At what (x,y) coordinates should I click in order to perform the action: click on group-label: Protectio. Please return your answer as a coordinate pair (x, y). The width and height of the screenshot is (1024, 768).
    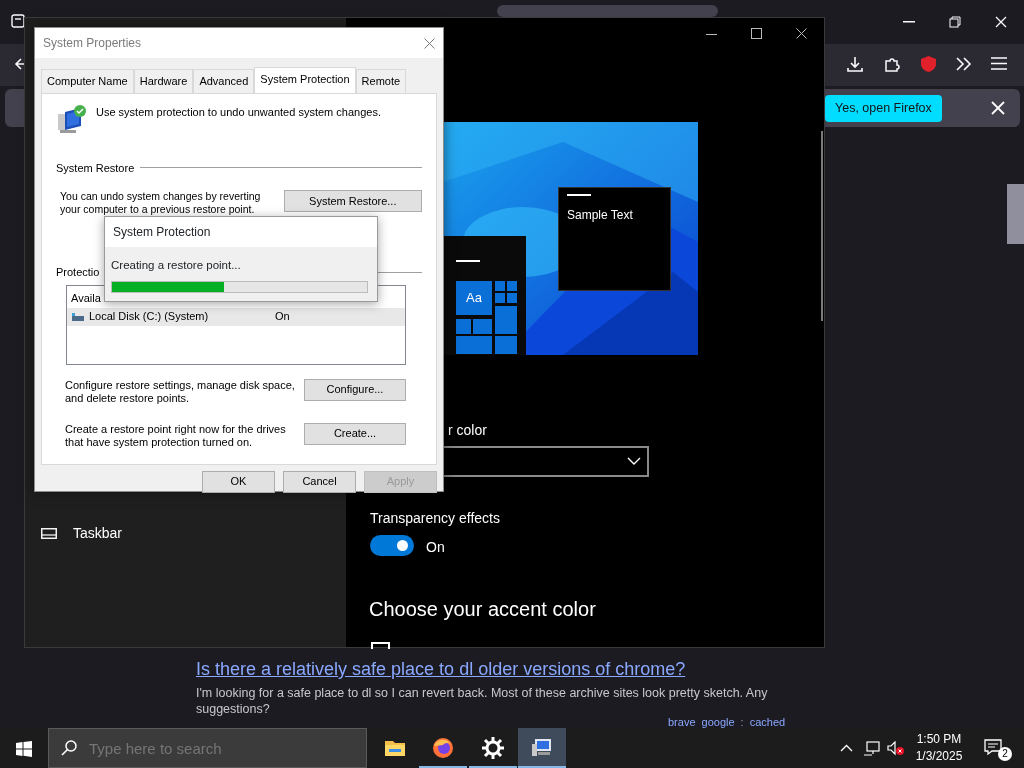
    Looking at the image, I should click on (78, 272).